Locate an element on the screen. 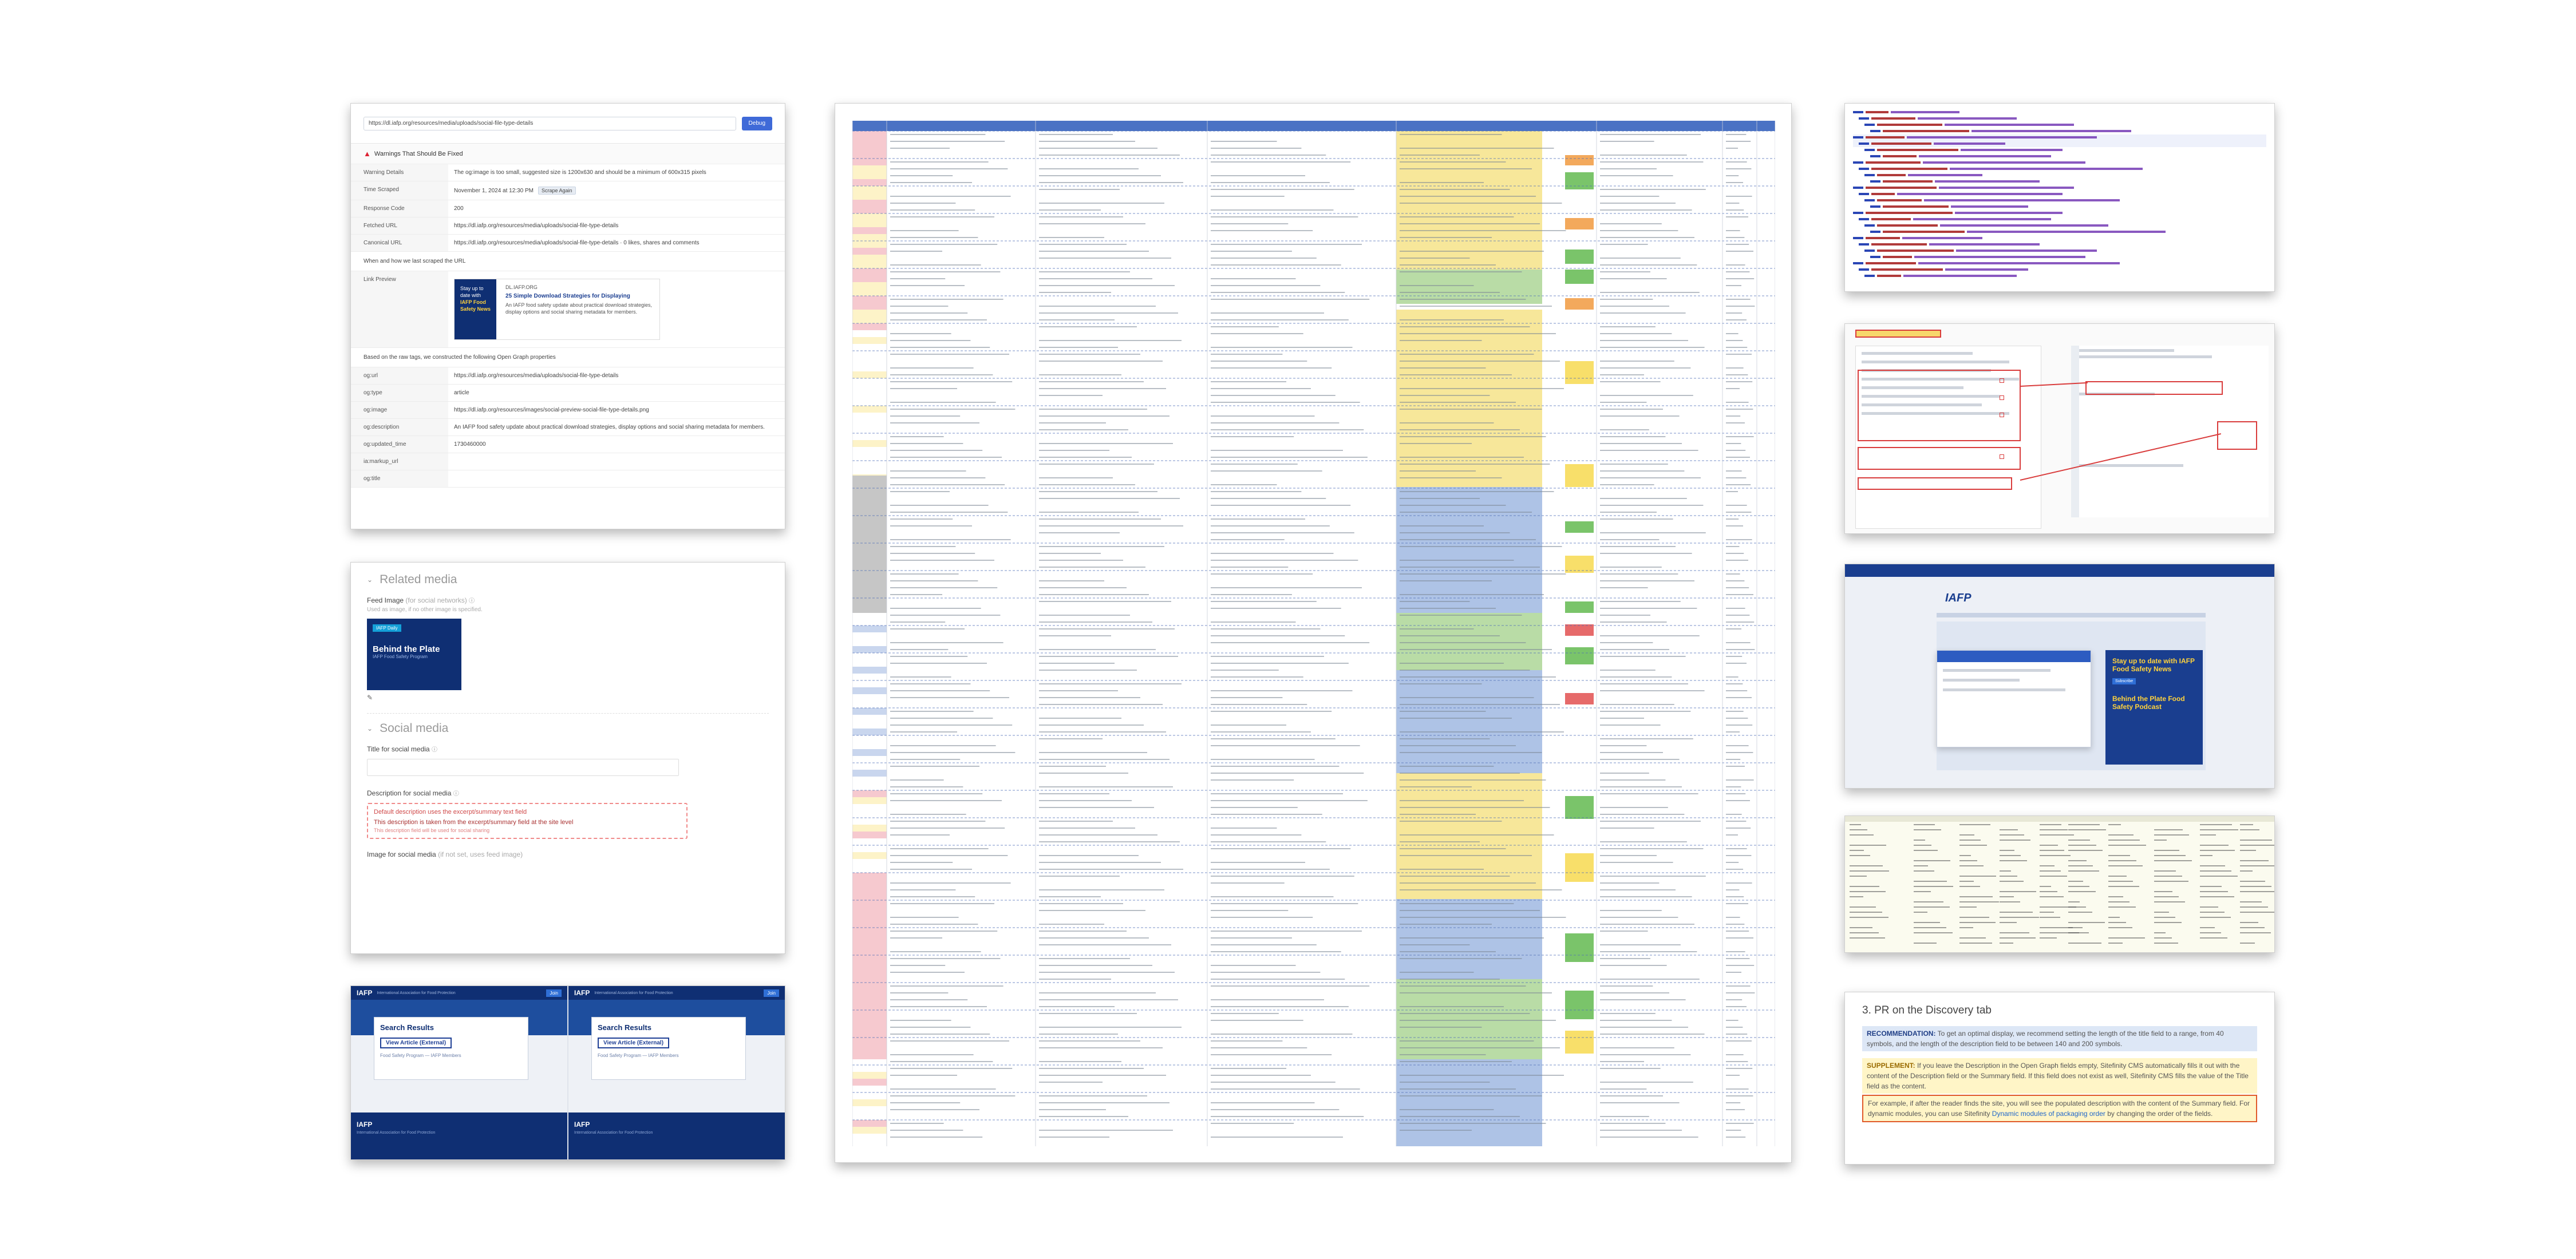 This screenshot has height=1259, width=2576. sheet-header-row is located at coordinates (1313, 126).